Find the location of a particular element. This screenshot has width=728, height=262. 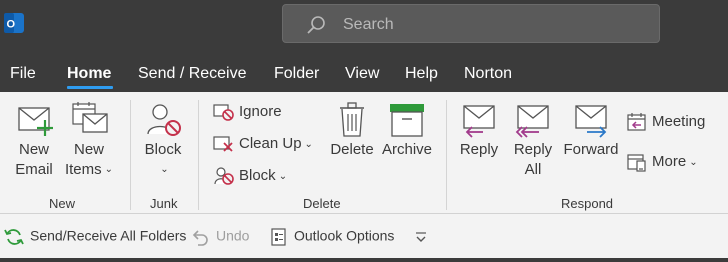

tab-folder: Folder is located at coordinates (296, 74).